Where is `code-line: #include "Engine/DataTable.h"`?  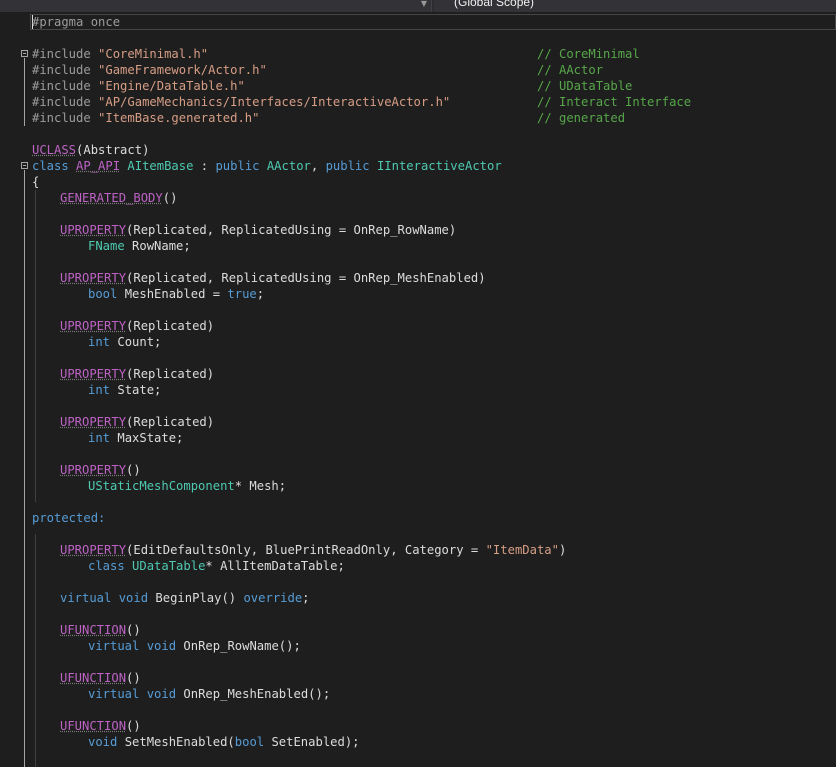 code-line: #include "Engine/DataTable.h" is located at coordinates (138, 86).